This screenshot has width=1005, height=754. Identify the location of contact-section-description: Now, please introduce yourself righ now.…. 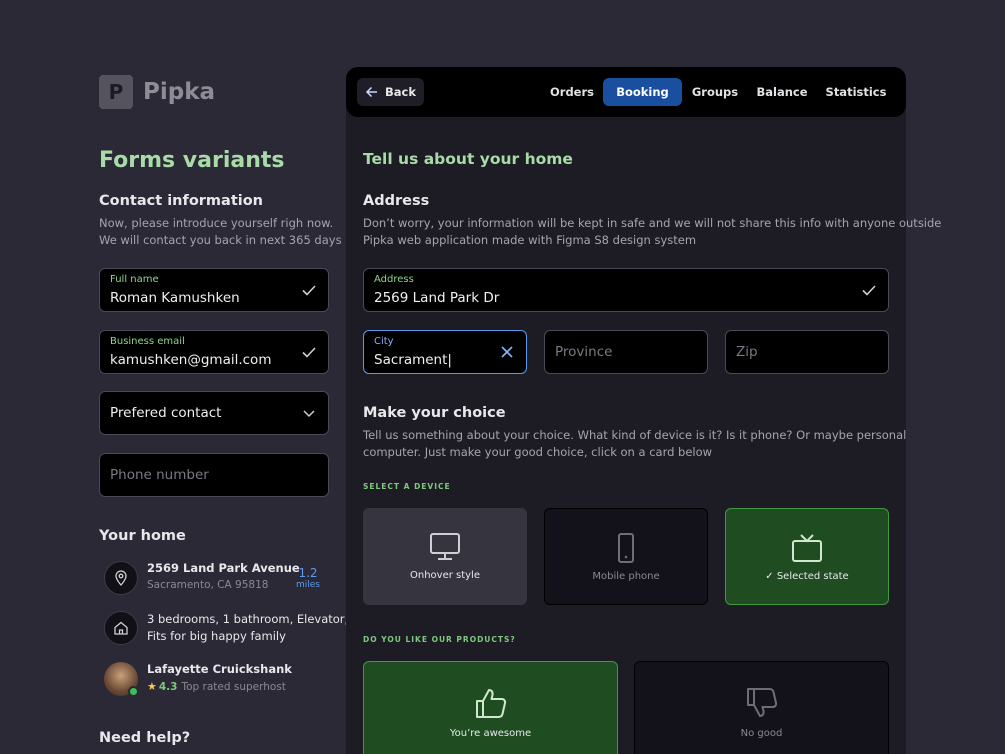
(220, 232).